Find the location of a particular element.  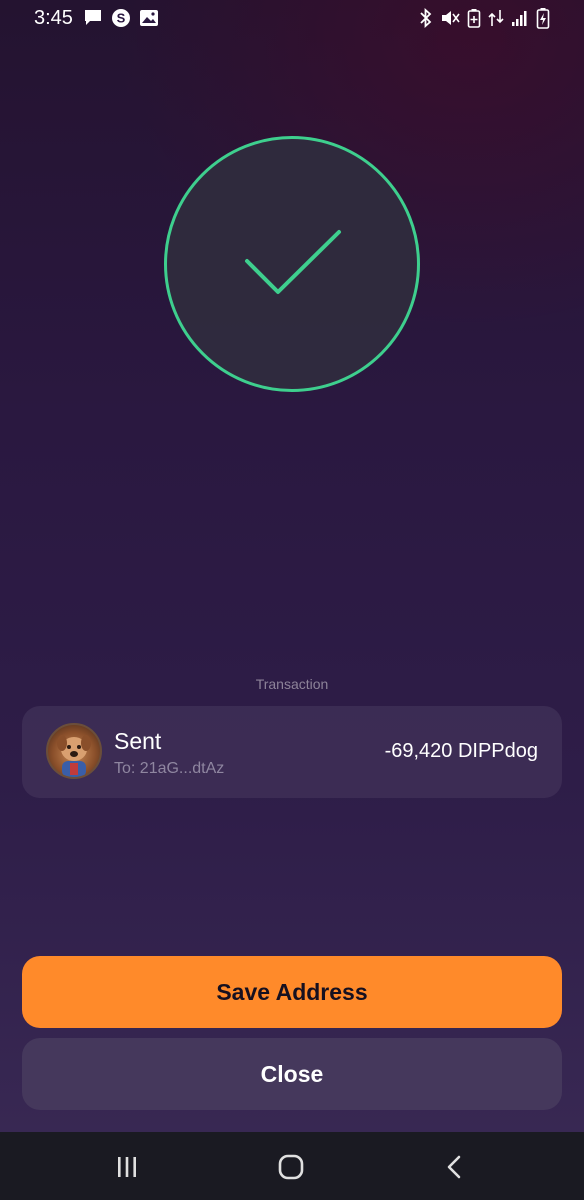

home-icon is located at coordinates (291, 1167).